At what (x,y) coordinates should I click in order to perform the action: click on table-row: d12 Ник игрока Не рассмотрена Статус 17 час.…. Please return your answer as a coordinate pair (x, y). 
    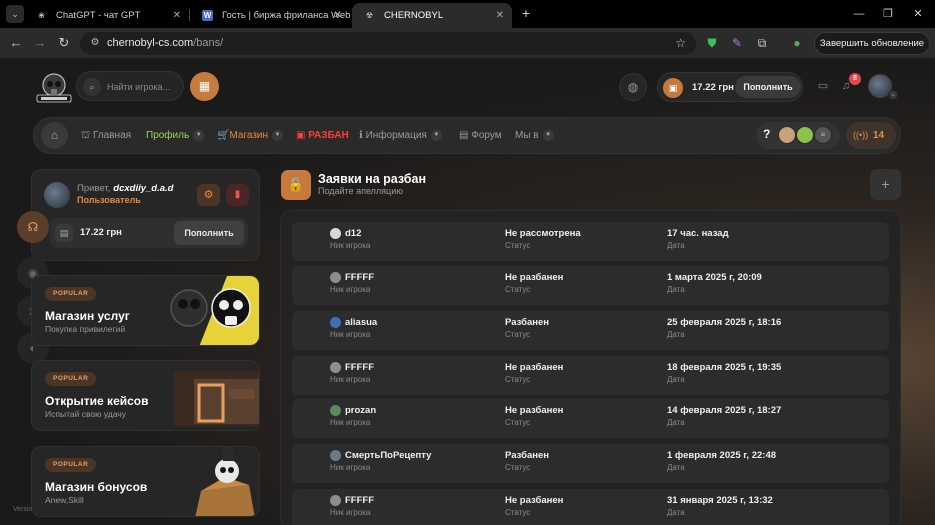
    Looking at the image, I should click on (590, 241).